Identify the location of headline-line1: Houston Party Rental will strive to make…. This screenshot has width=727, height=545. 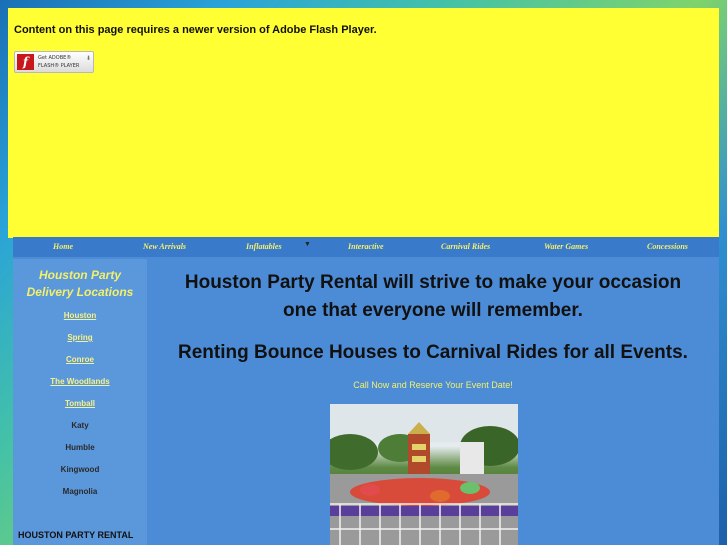
(433, 282).